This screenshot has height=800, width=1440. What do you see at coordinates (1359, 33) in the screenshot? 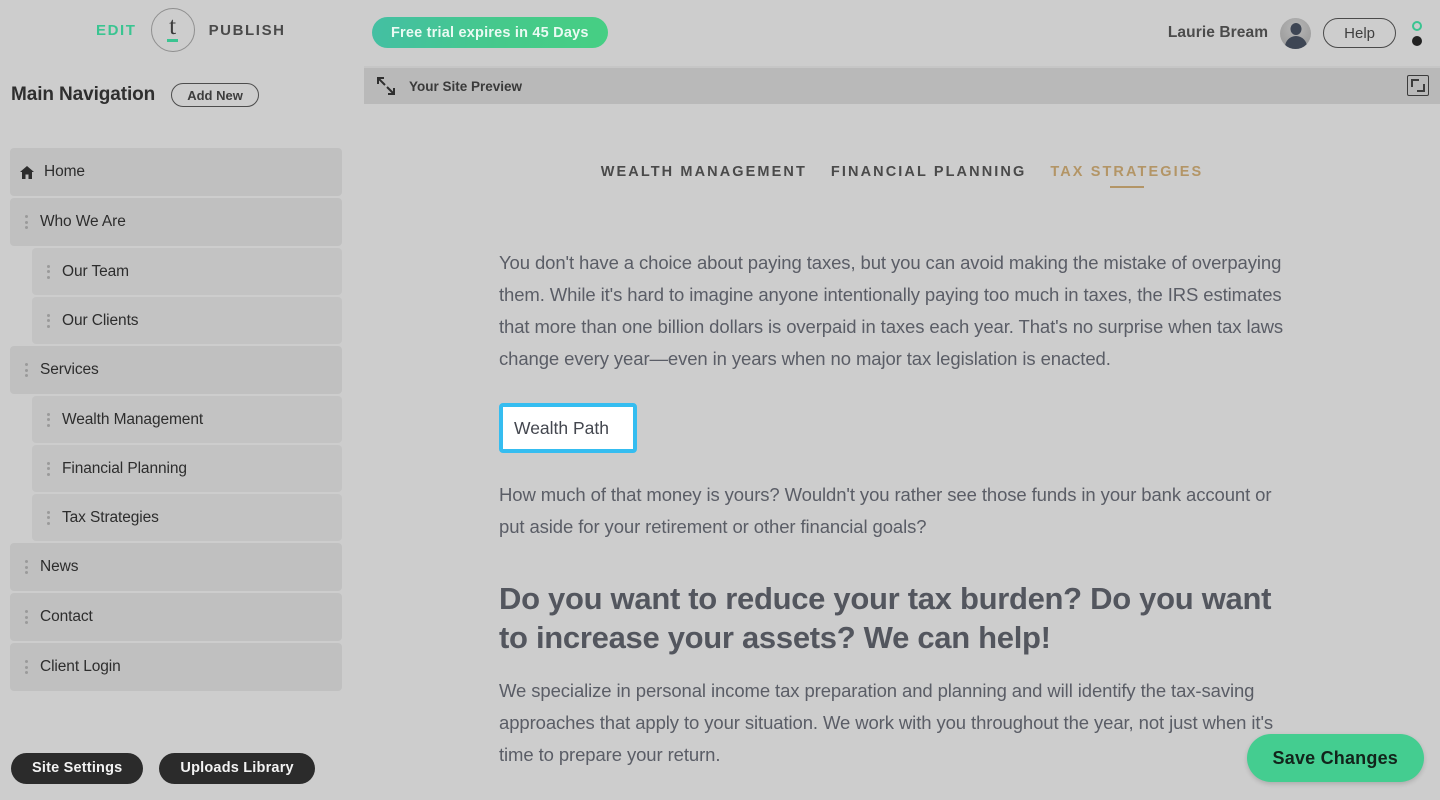
I see `help-button: Help` at bounding box center [1359, 33].